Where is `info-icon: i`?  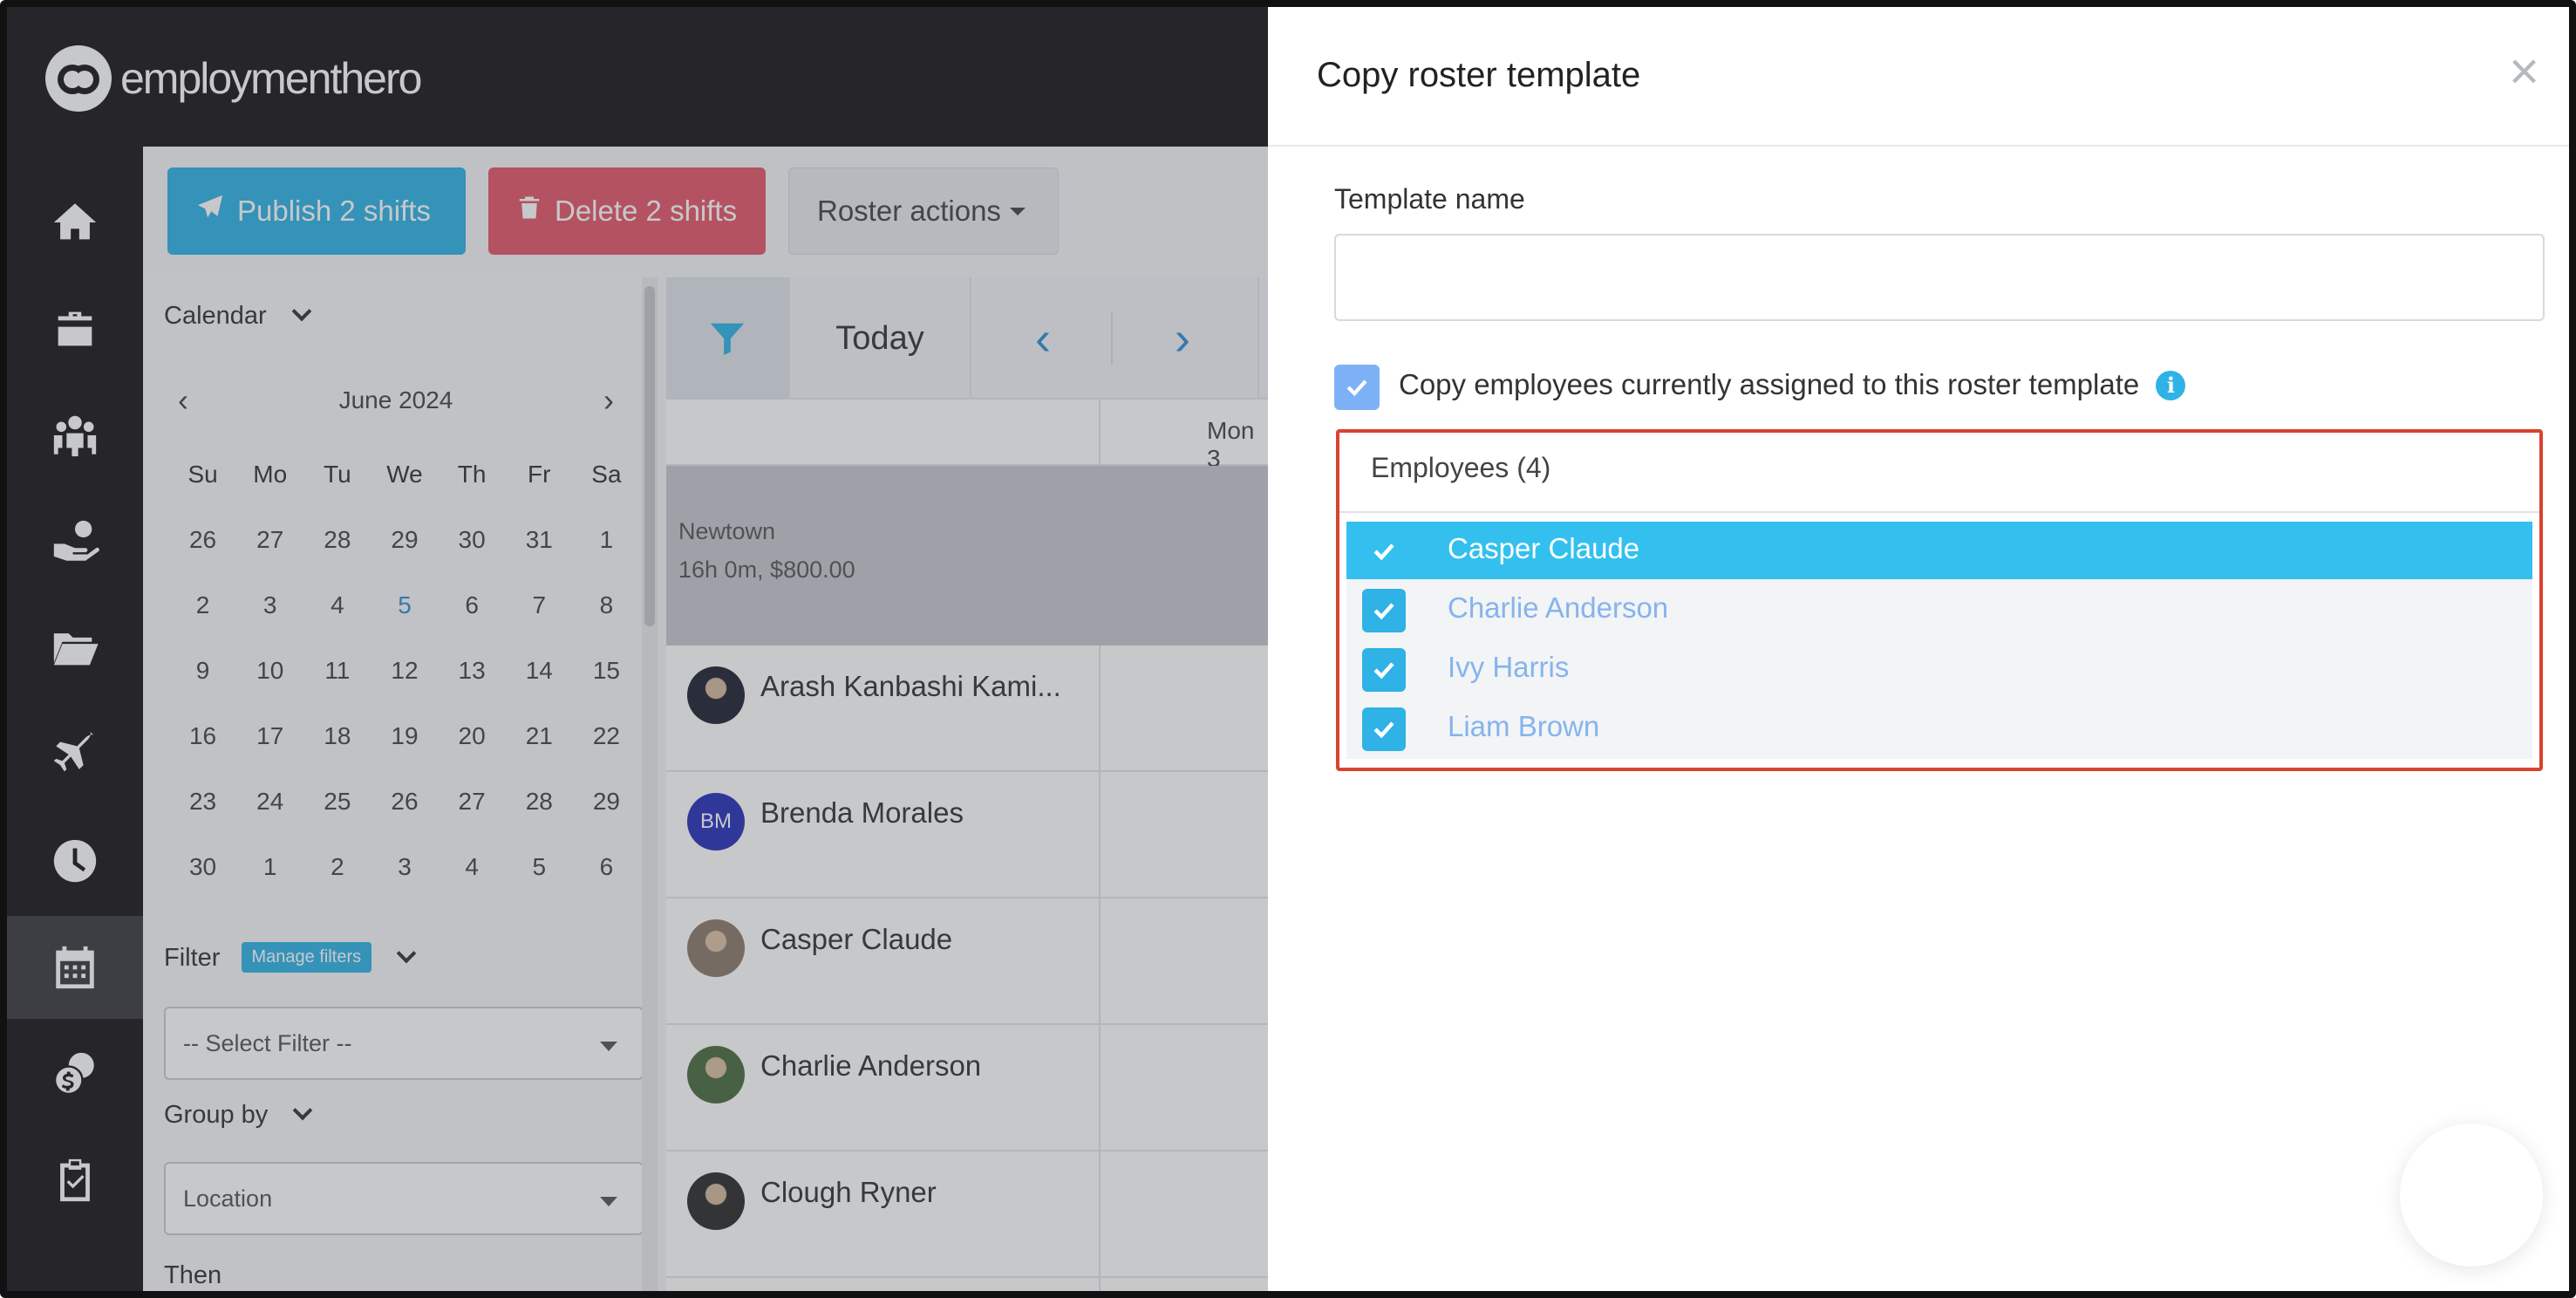
info-icon: i is located at coordinates (2171, 385).